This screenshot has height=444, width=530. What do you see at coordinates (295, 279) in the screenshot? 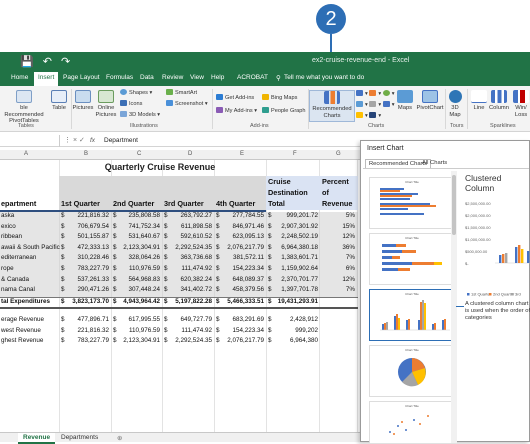
I see `total-cell: 2,370,701.77` at bounding box center [295, 279].